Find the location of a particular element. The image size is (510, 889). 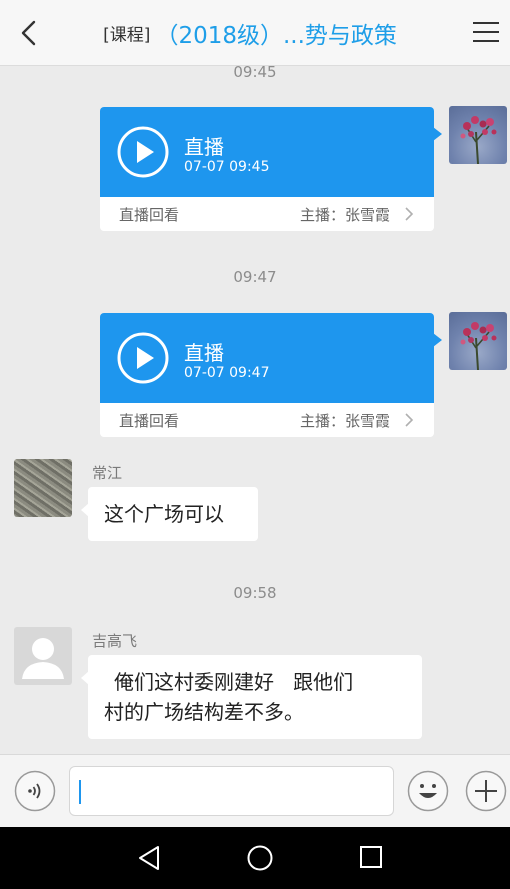

message-text: 这个广场可以 is located at coordinates (164, 514).